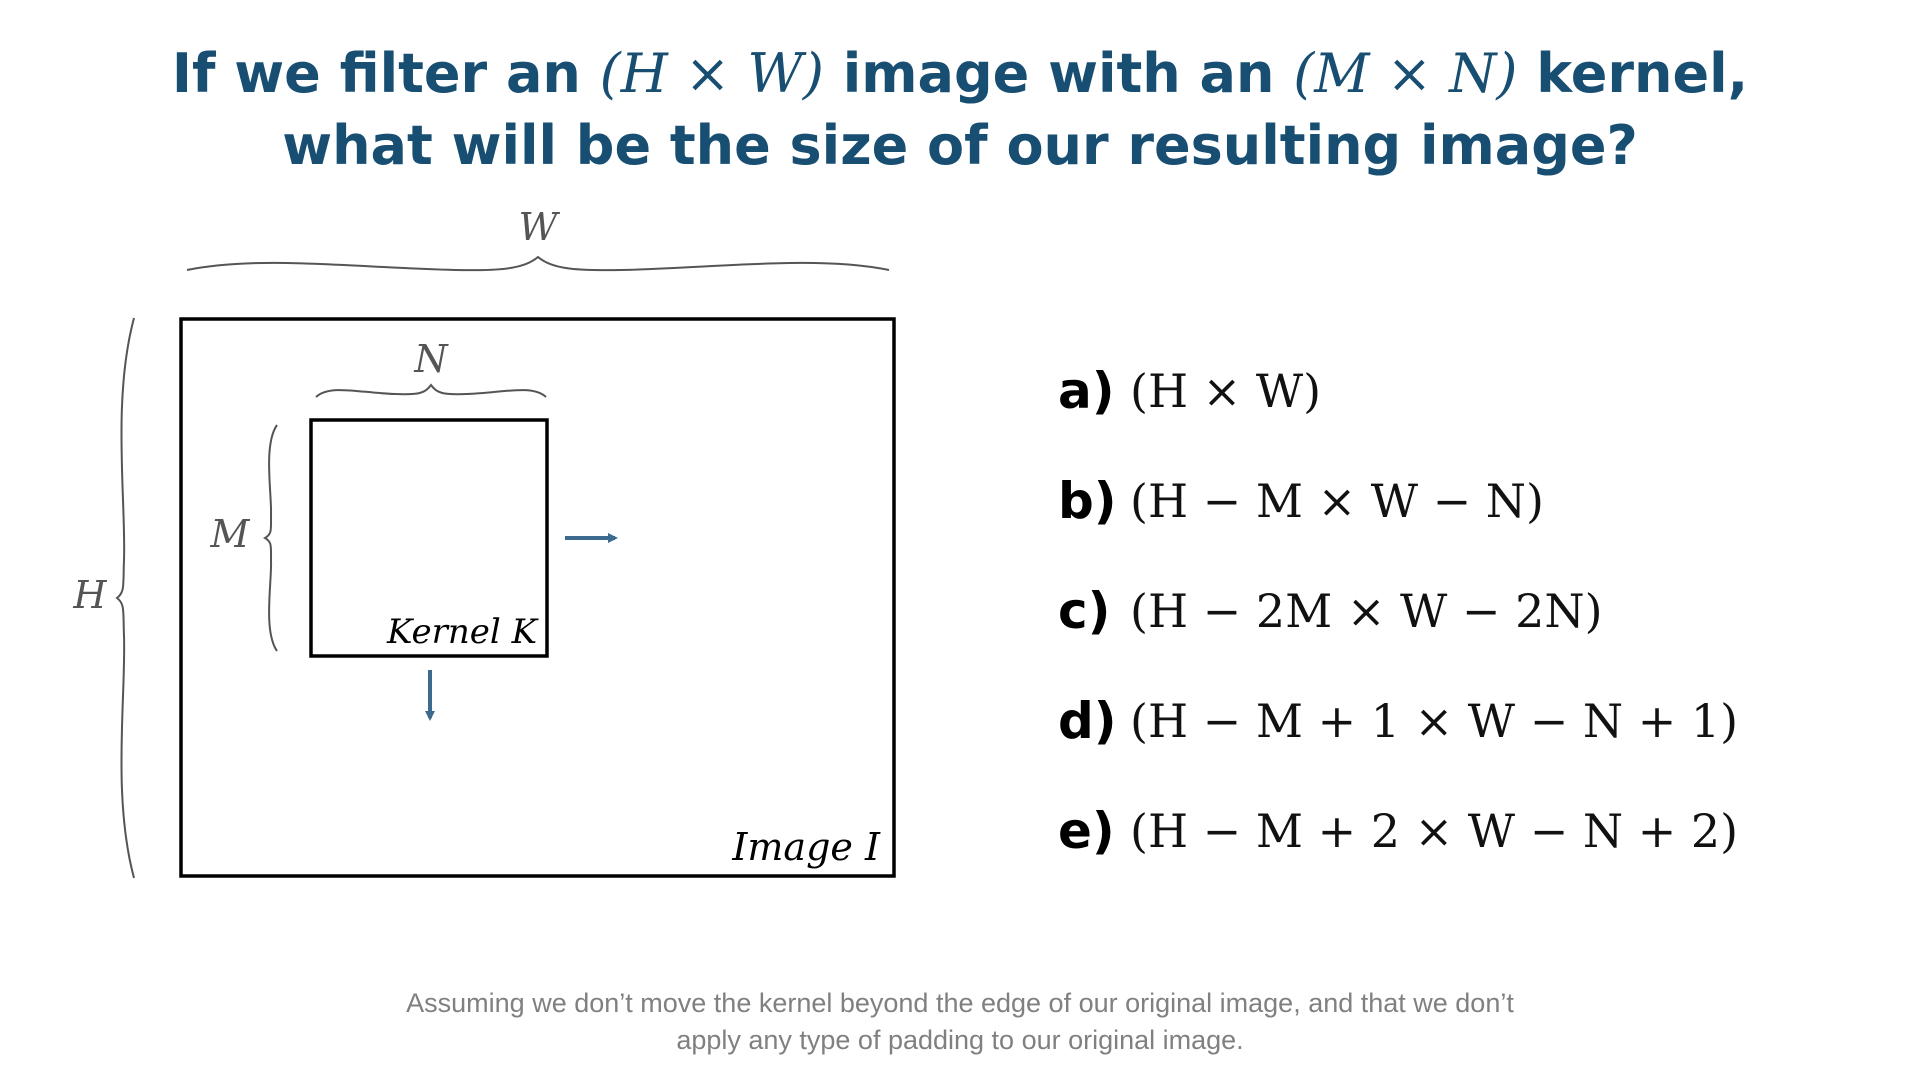  What do you see at coordinates (1086, 391) in the screenshot?
I see `option-a-letter: a)` at bounding box center [1086, 391].